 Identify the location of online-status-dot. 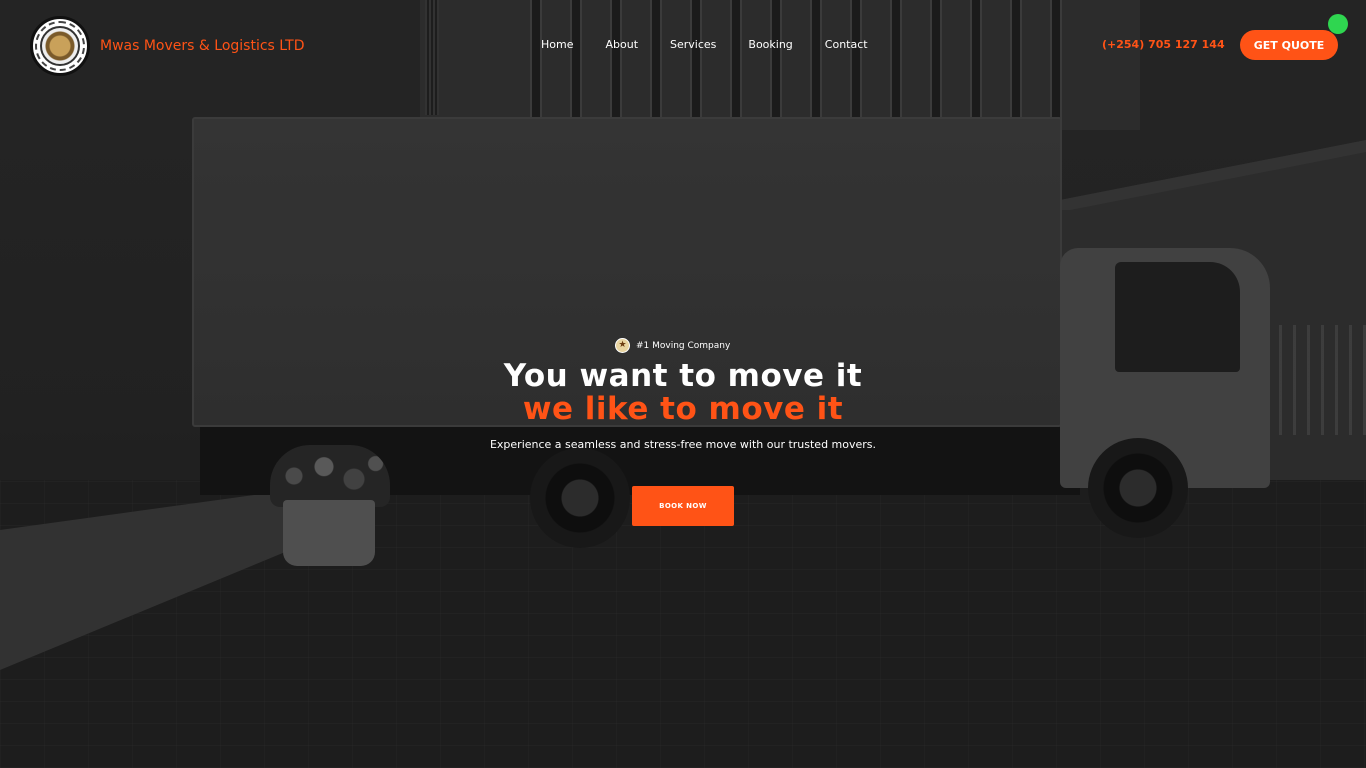
(1338, 24).